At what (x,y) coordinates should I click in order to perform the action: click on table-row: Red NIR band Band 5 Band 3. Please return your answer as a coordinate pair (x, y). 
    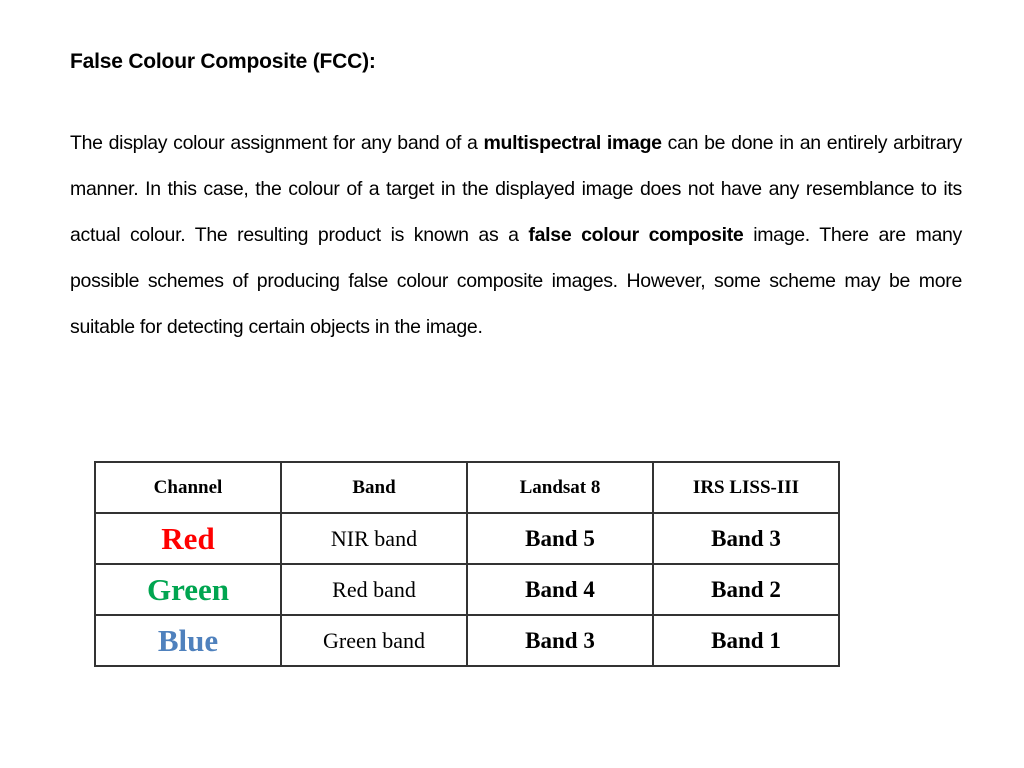
    Looking at the image, I should click on (467, 538).